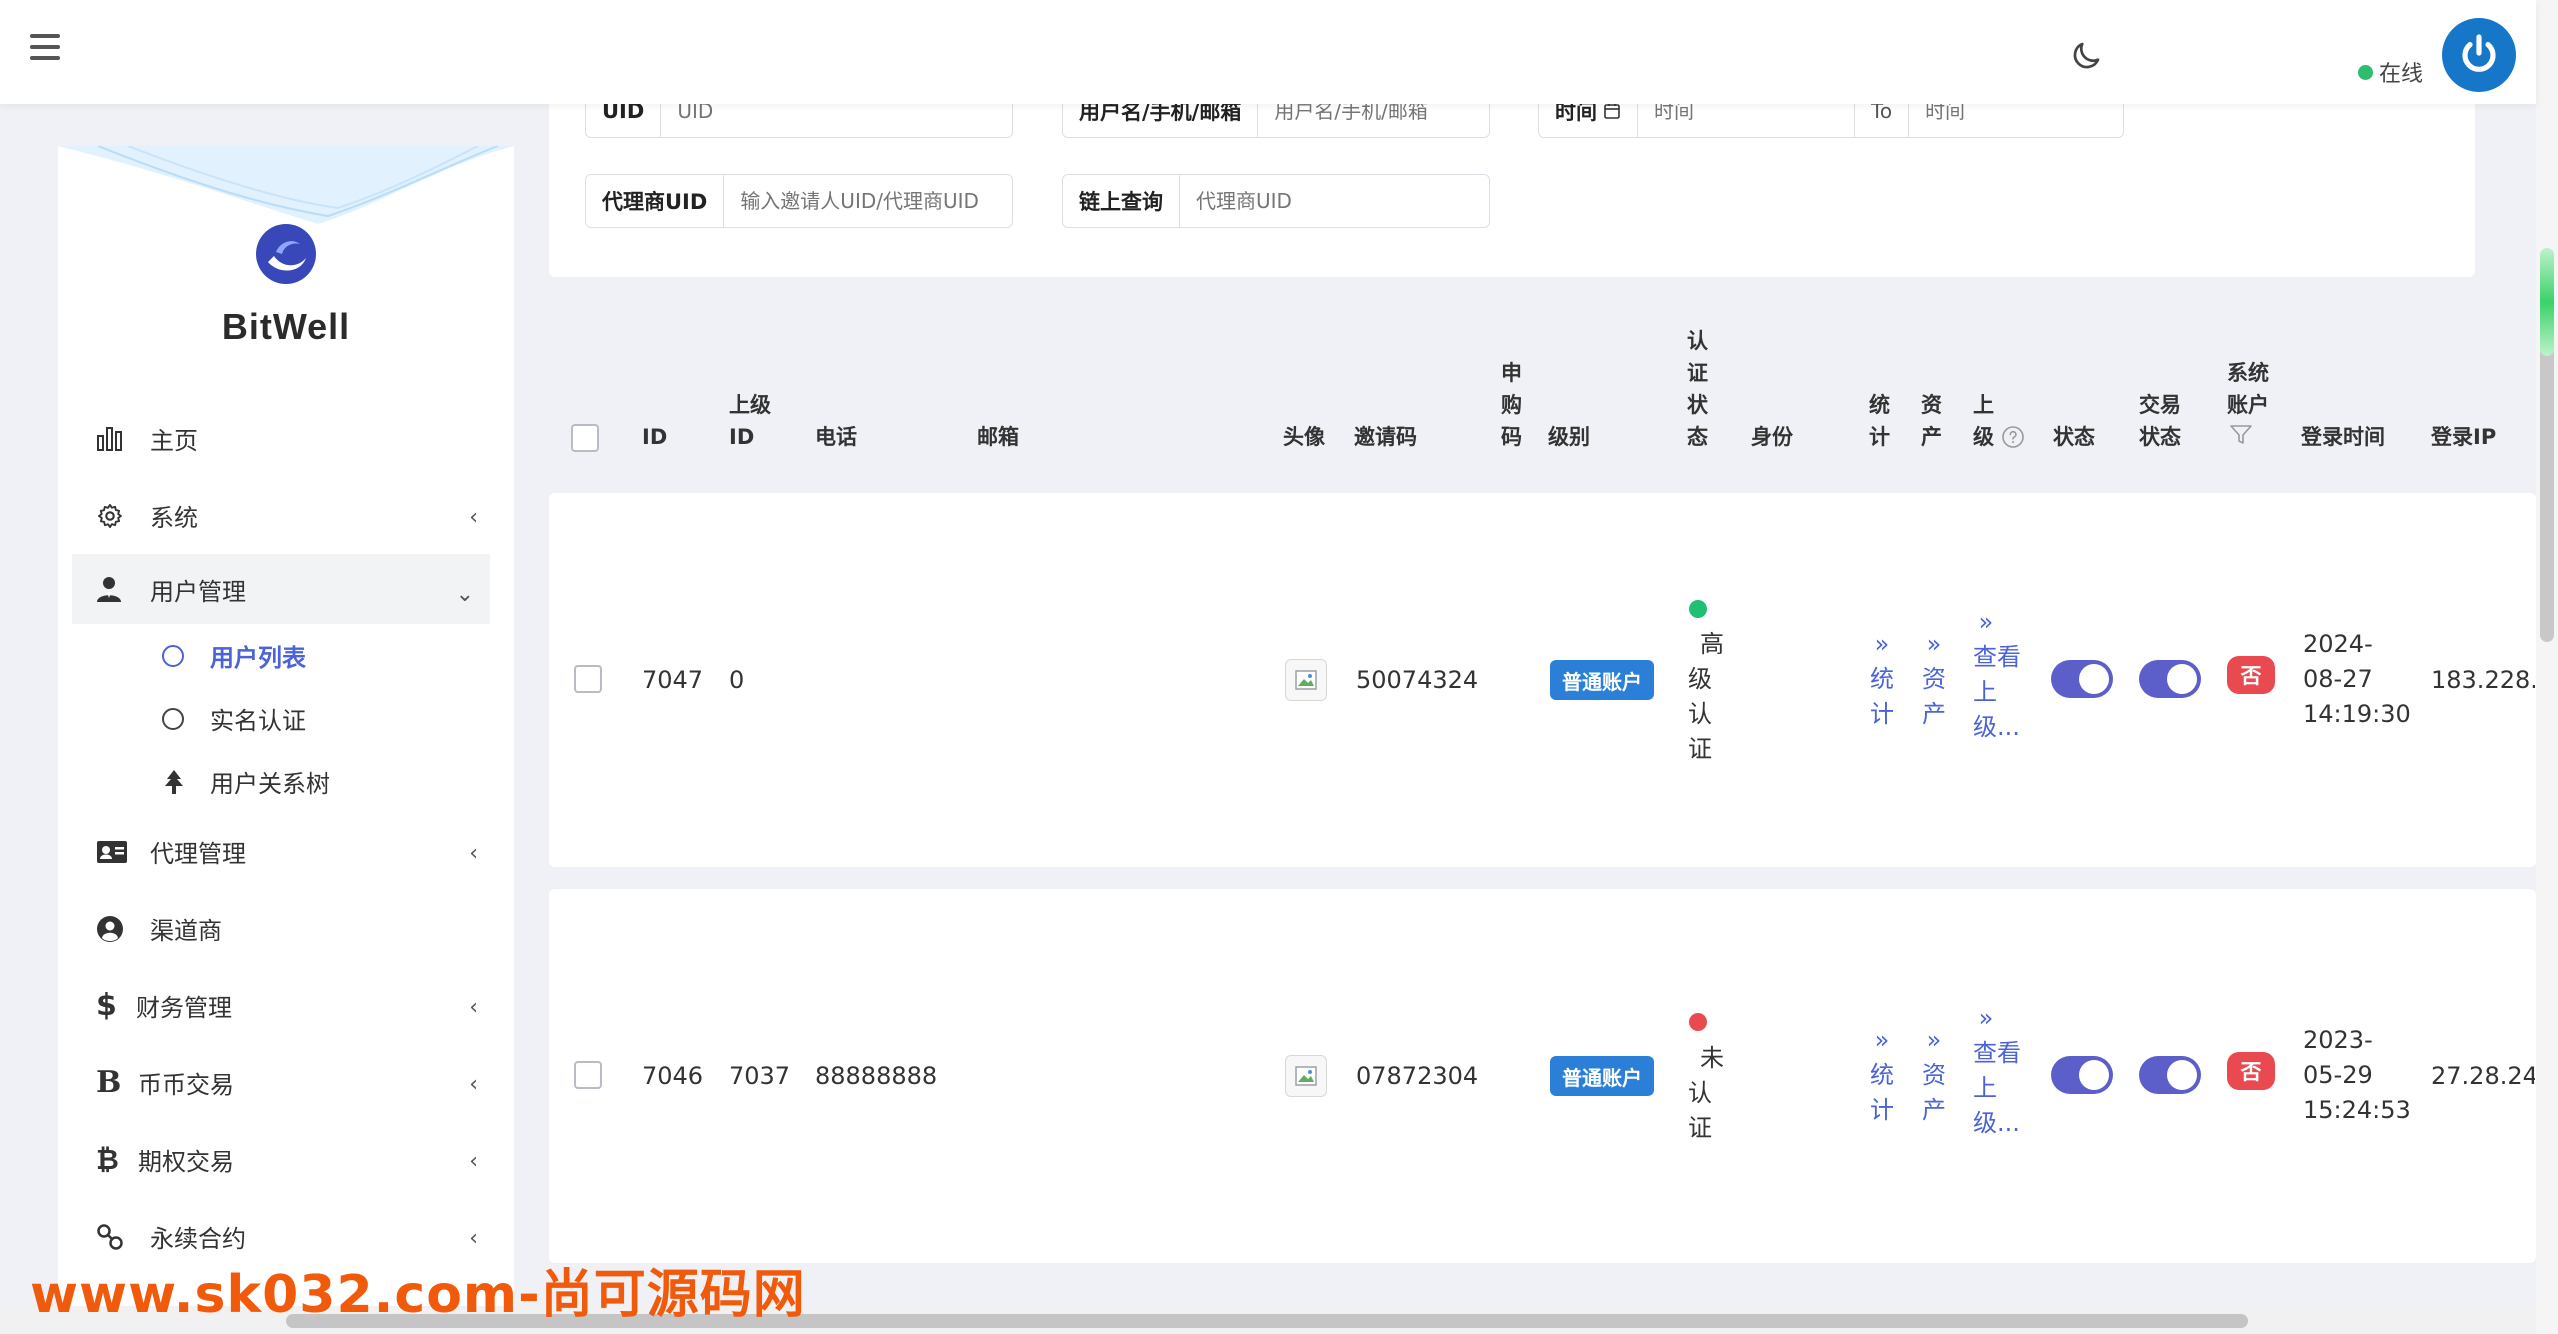 Image resolution: width=2558 pixels, height=1334 pixels. What do you see at coordinates (2479, 55) in the screenshot?
I see `power-icon` at bounding box center [2479, 55].